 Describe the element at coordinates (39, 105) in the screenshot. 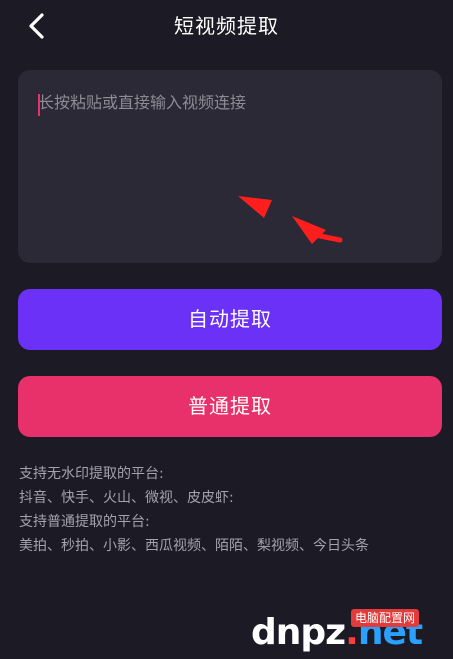

I see `text-cursor` at that location.